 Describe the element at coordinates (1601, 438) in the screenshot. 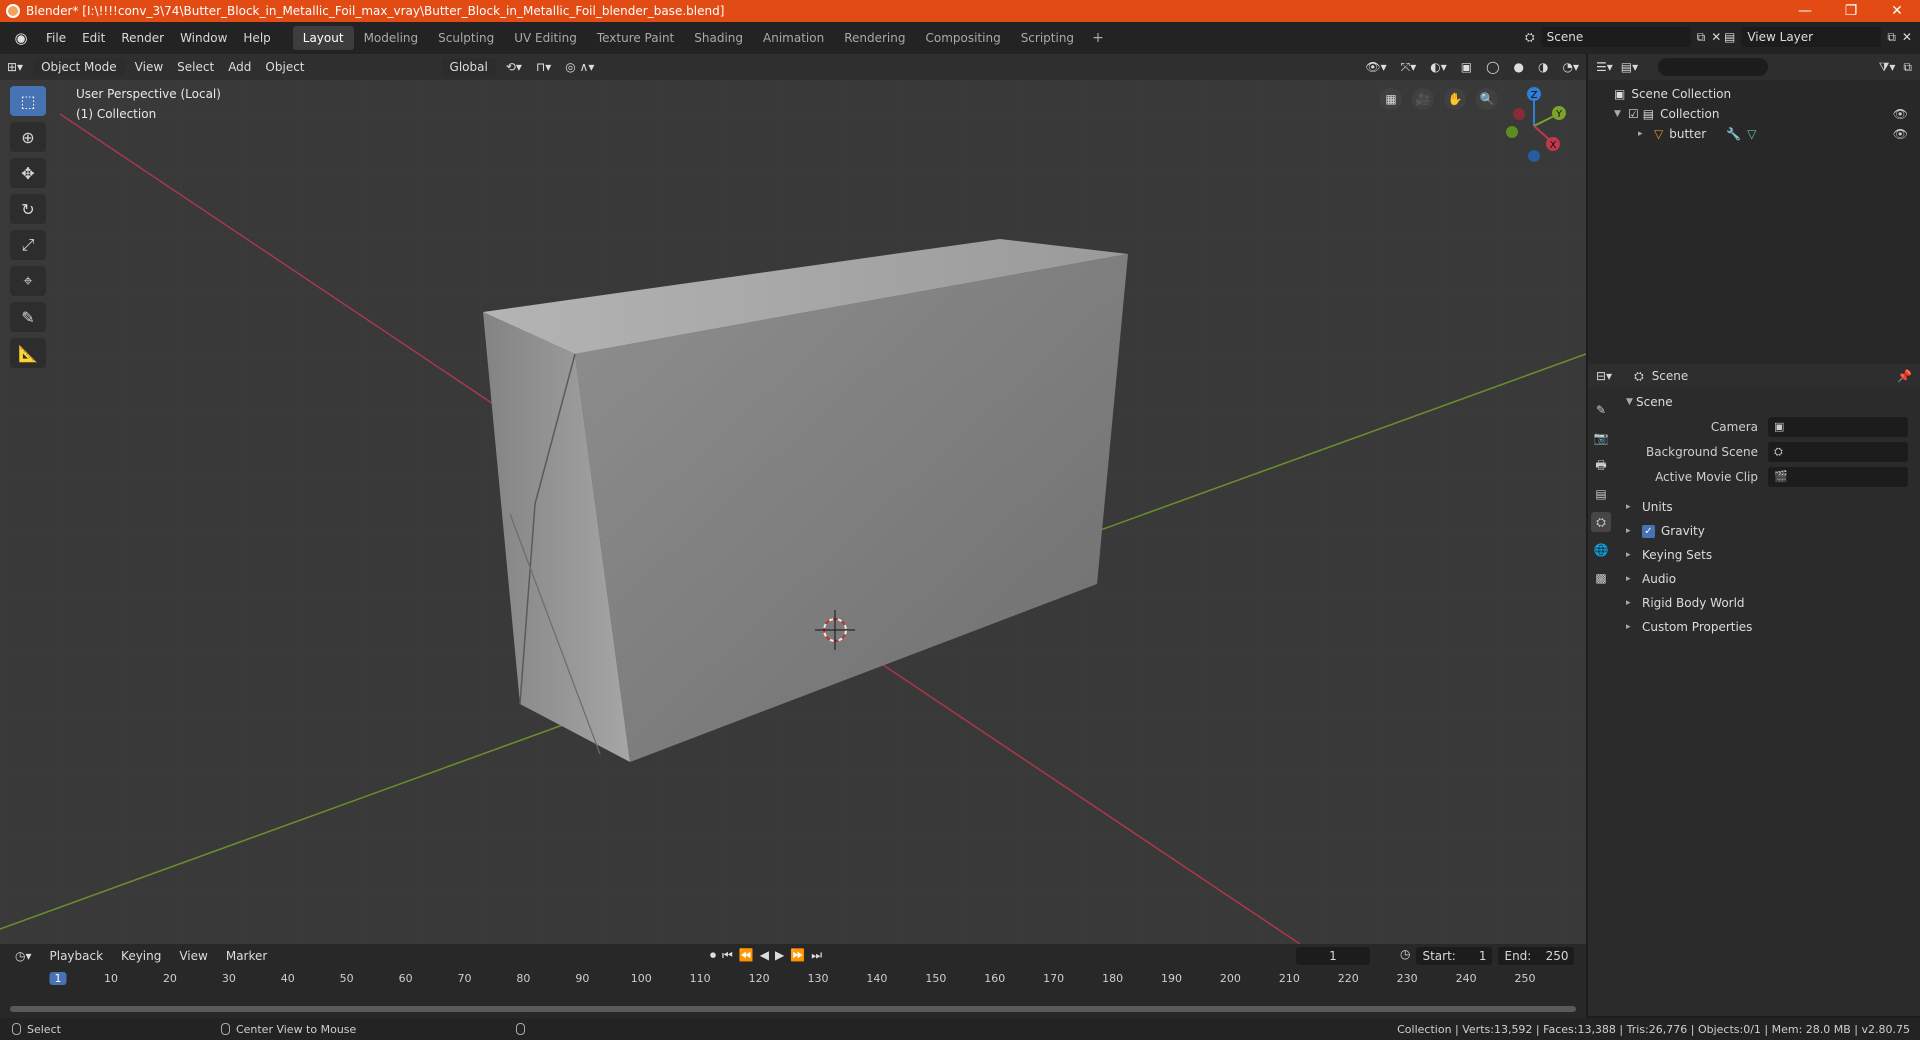

I see `render-tab-icon: 📷` at that location.